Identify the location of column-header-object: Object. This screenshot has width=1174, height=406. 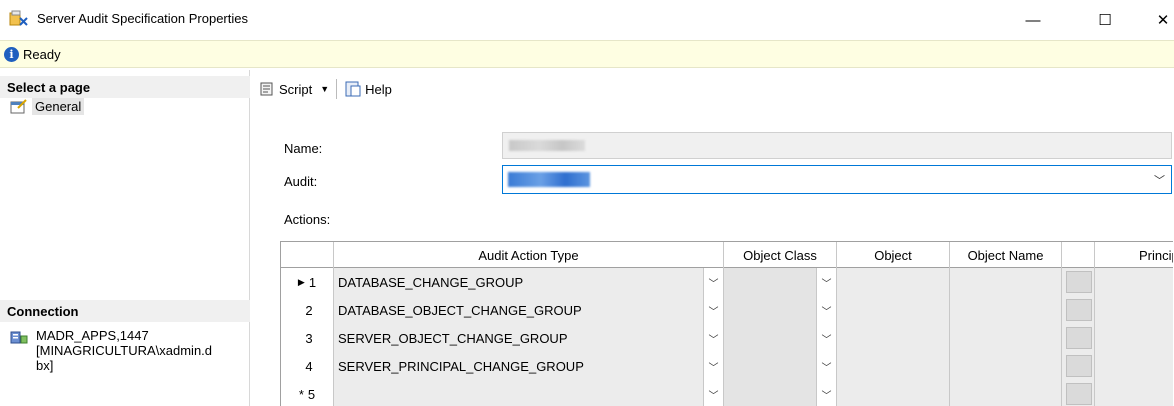
(893, 255).